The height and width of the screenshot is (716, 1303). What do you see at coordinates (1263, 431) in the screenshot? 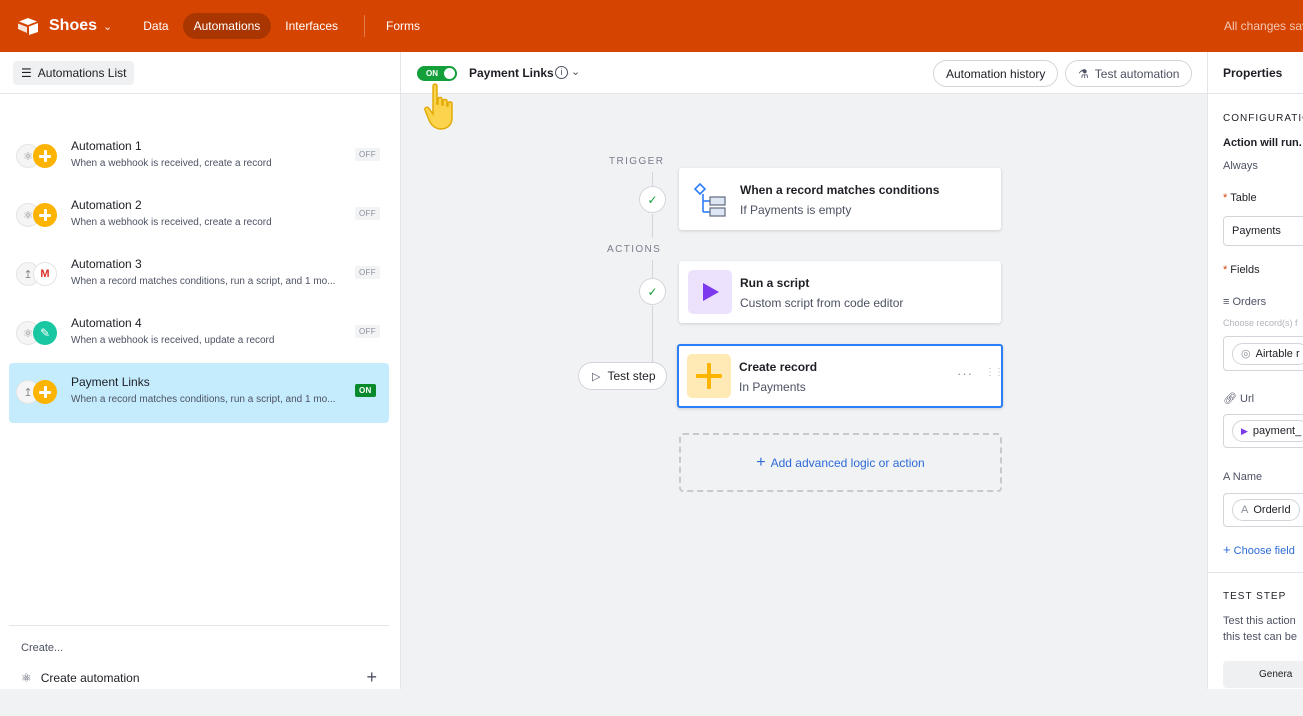
I see `url-input: ▶ payment_` at bounding box center [1263, 431].